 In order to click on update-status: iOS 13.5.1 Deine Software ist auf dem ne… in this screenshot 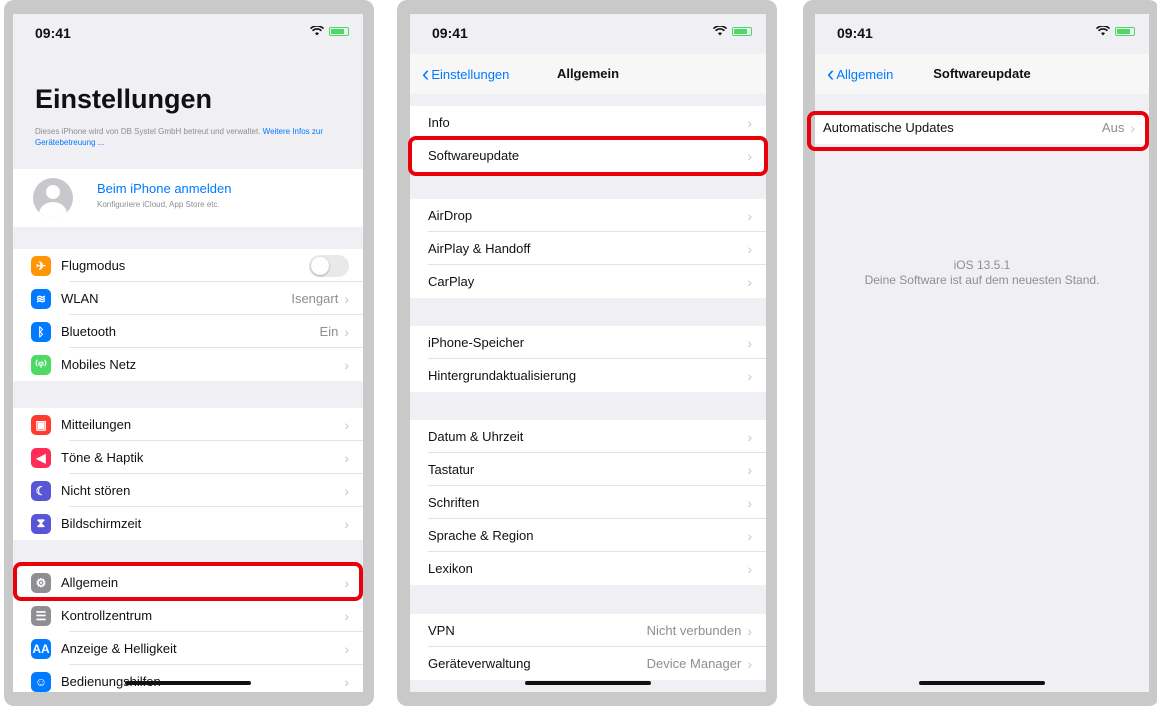, I will do `click(982, 273)`.